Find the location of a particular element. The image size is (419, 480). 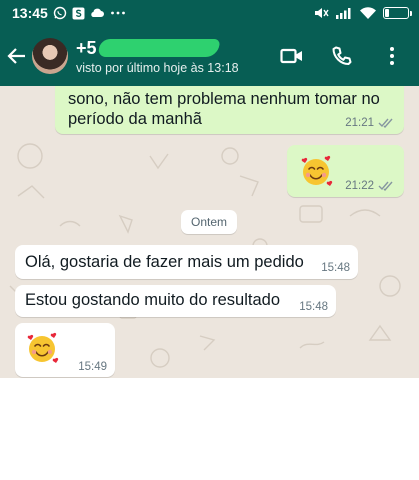

message-incoming: Estou gostando muito do resultado 15:48 is located at coordinates (175, 301).